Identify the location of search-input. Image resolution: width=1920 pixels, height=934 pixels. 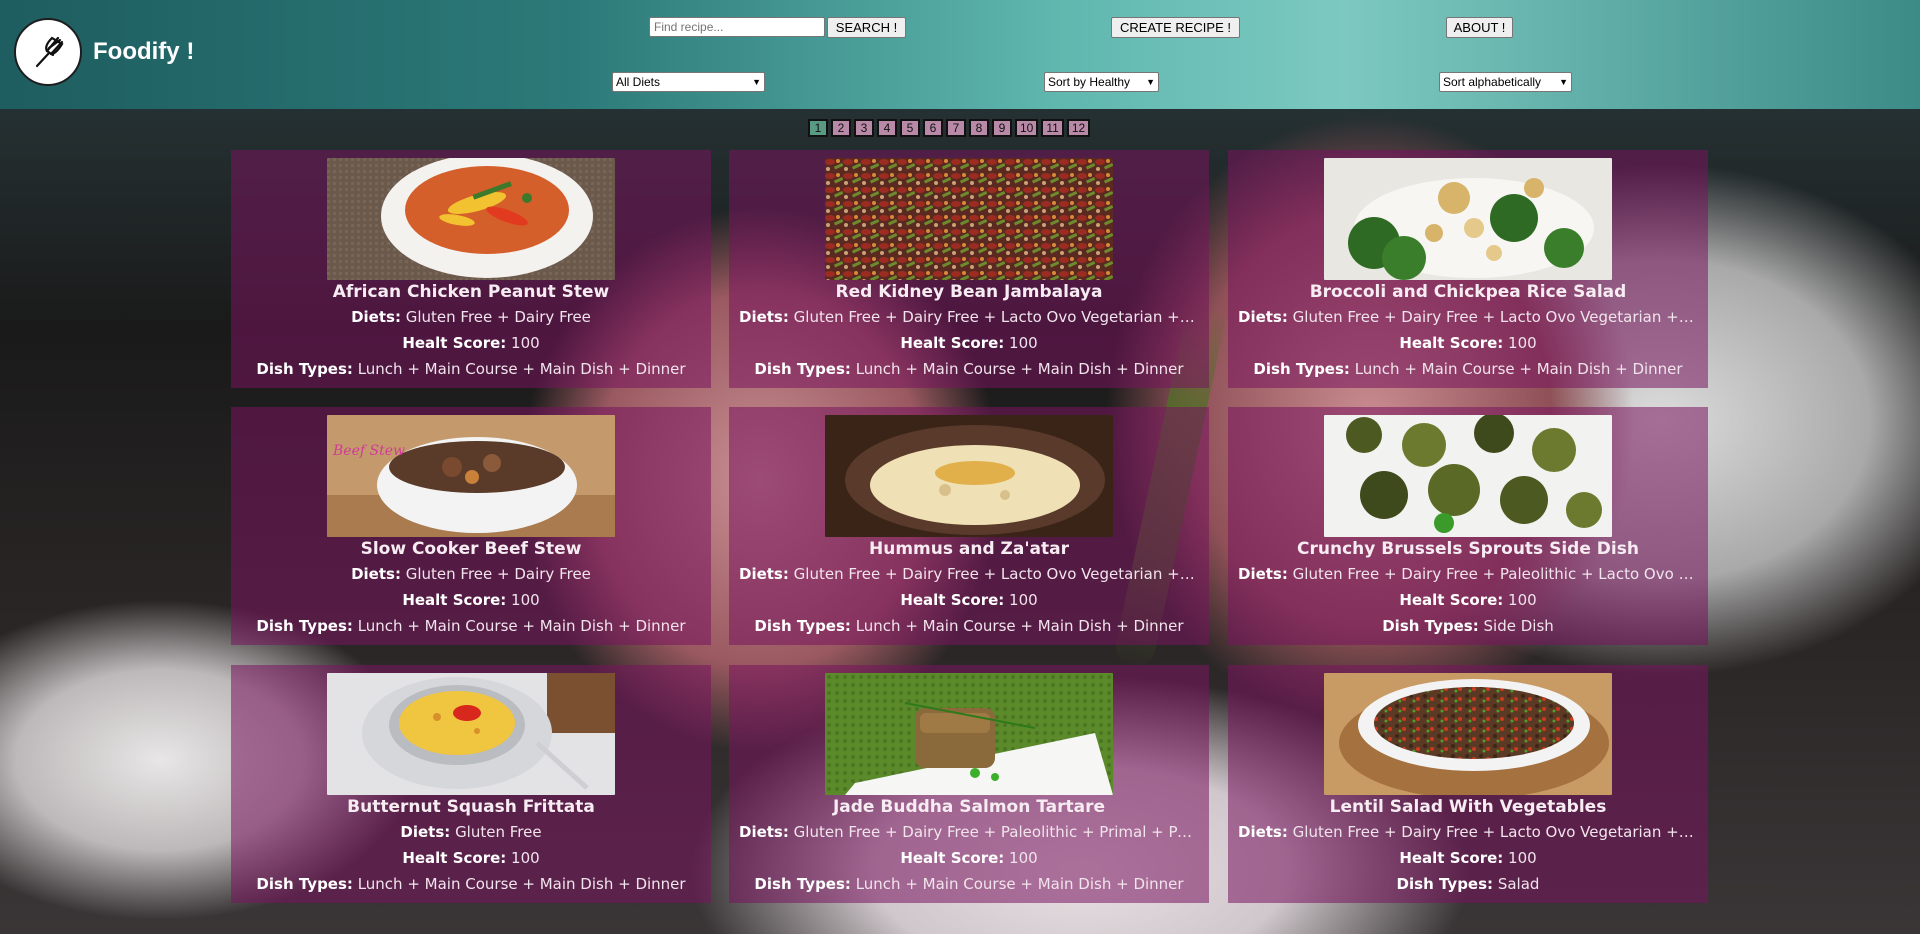
(737, 27).